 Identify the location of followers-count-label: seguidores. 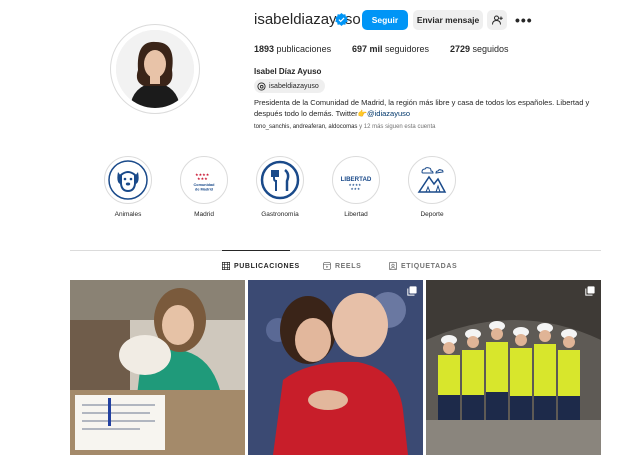
(406, 49).